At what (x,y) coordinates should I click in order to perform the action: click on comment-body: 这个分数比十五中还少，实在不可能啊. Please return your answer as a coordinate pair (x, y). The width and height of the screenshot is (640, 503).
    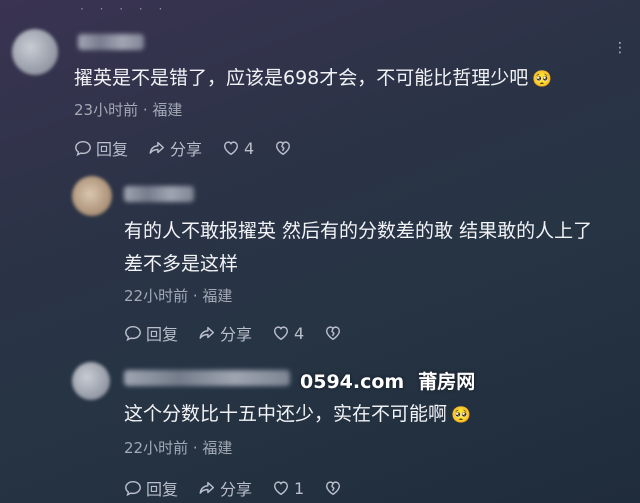
    Looking at the image, I should click on (286, 414).